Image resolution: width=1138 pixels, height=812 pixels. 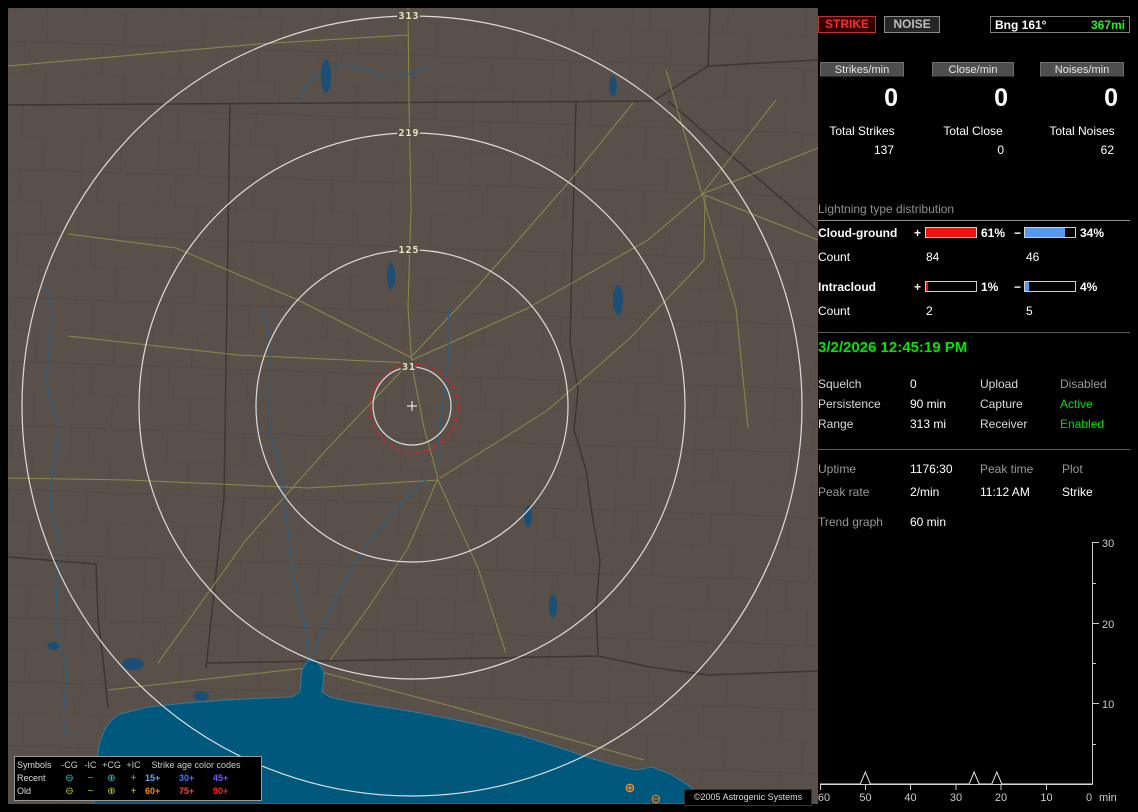 I want to click on x-tick-50: 50, so click(x=865, y=798).